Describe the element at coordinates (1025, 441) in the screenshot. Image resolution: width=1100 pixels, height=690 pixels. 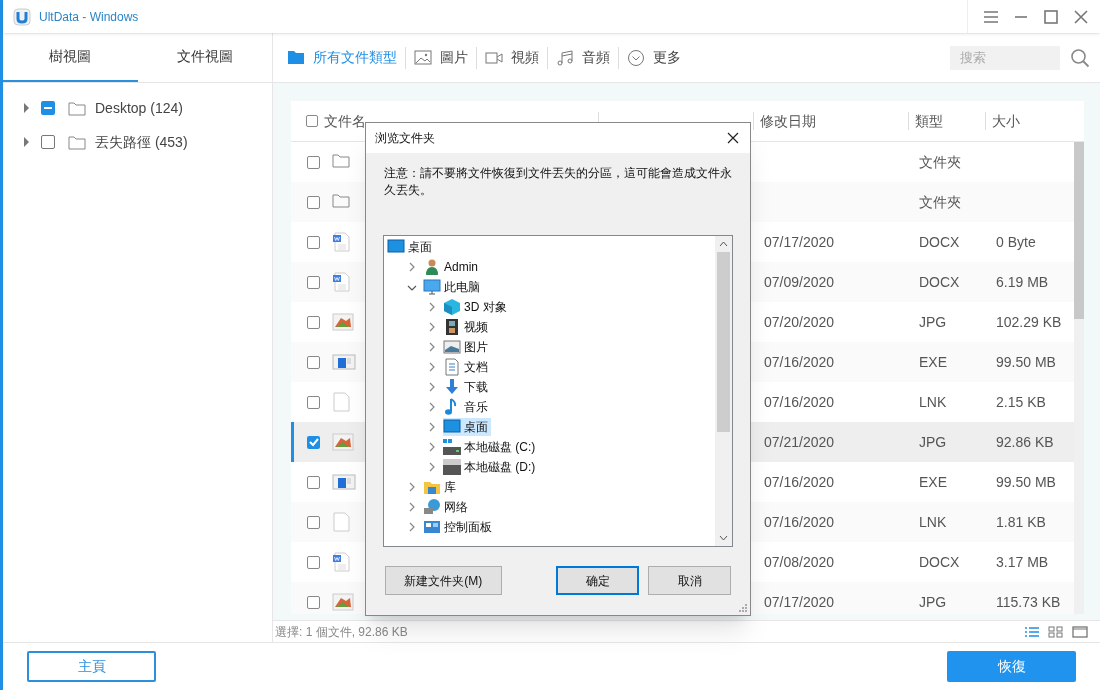
I see `table-cell: 92.86 KB` at that location.